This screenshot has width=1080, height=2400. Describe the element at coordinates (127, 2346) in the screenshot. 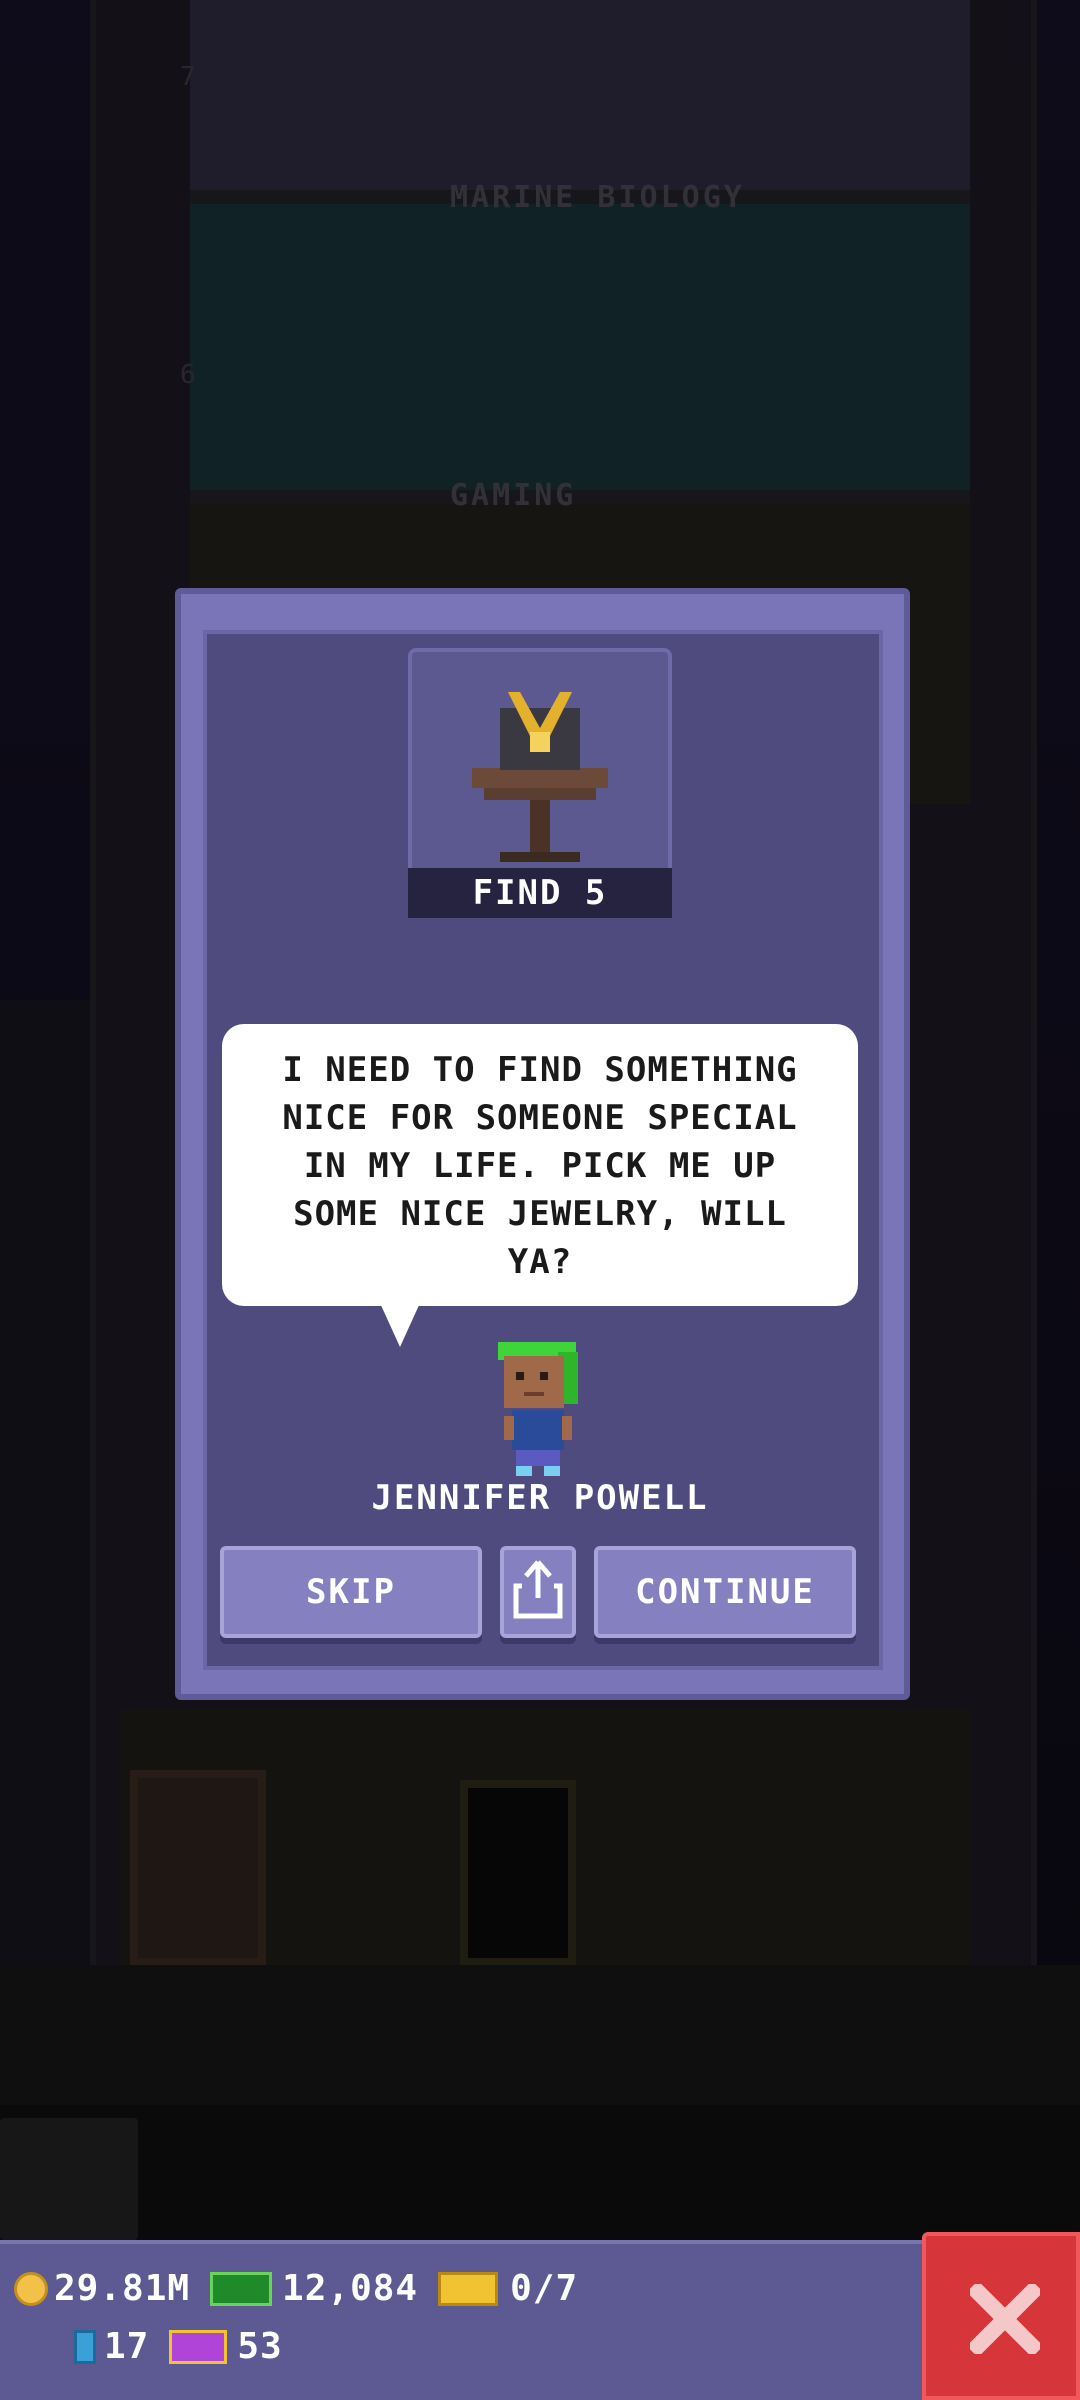

I see `gems-value: 17` at that location.